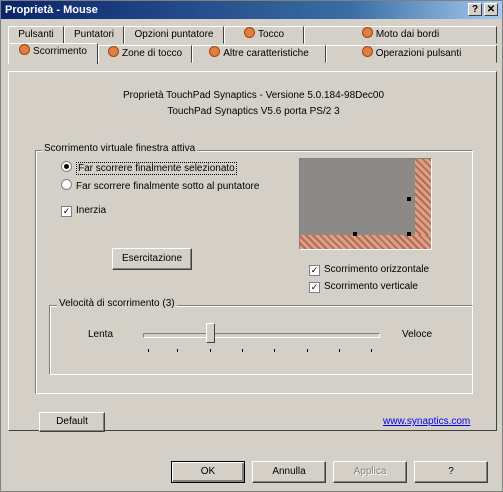  I want to click on tab-puntatori: Puntatori, so click(94, 35).